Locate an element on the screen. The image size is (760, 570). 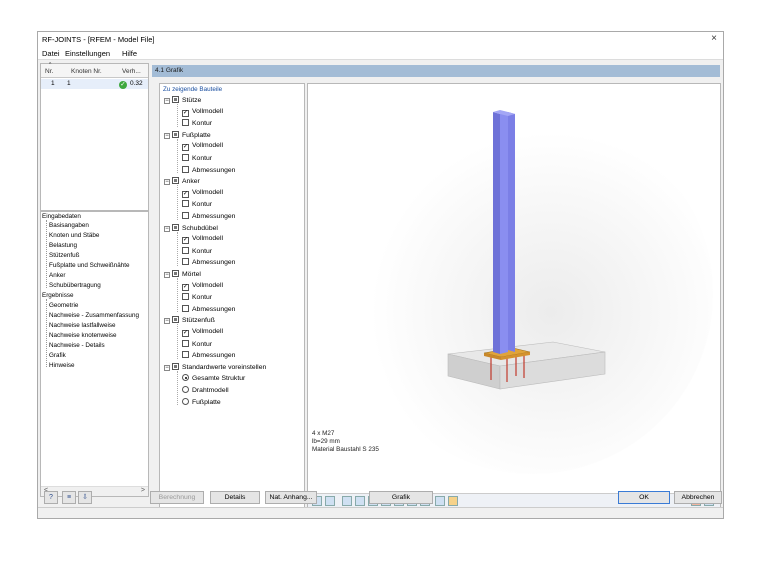
nav-group-ergebnisse: Ergebnisse is located at coordinates (58, 295).